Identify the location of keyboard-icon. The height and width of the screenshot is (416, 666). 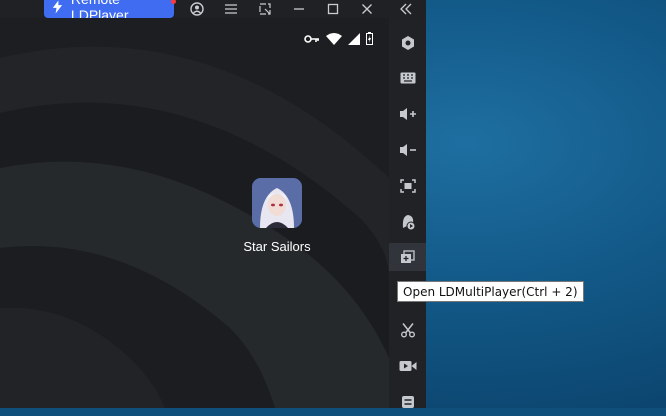
(407, 78).